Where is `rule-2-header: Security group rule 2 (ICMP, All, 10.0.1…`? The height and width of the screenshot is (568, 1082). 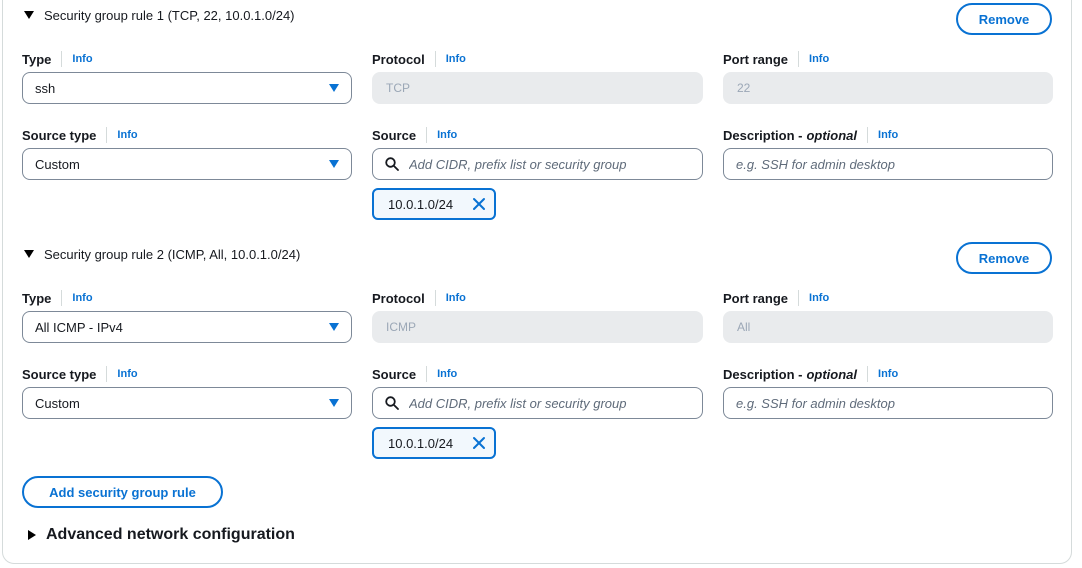
rule-2-header: Security group rule 2 (ICMP, All, 10.0.1… is located at coordinates (162, 254).